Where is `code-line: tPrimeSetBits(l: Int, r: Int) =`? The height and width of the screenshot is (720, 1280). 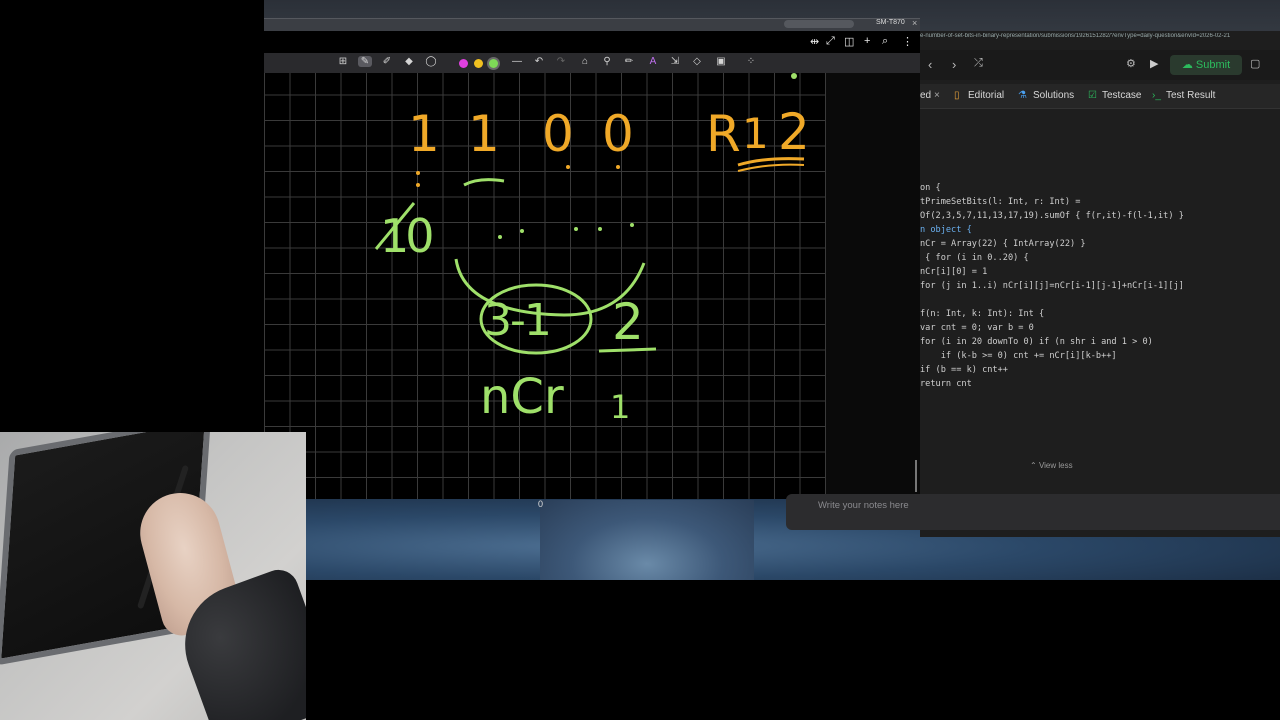 code-line: tPrimeSetBits(l: Int, r: Int) = is located at coordinates (1000, 202).